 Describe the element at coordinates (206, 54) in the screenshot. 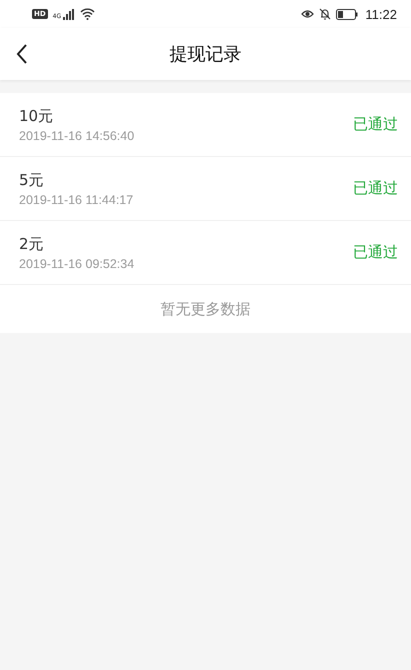

I see `page-title: 提现记录` at that location.